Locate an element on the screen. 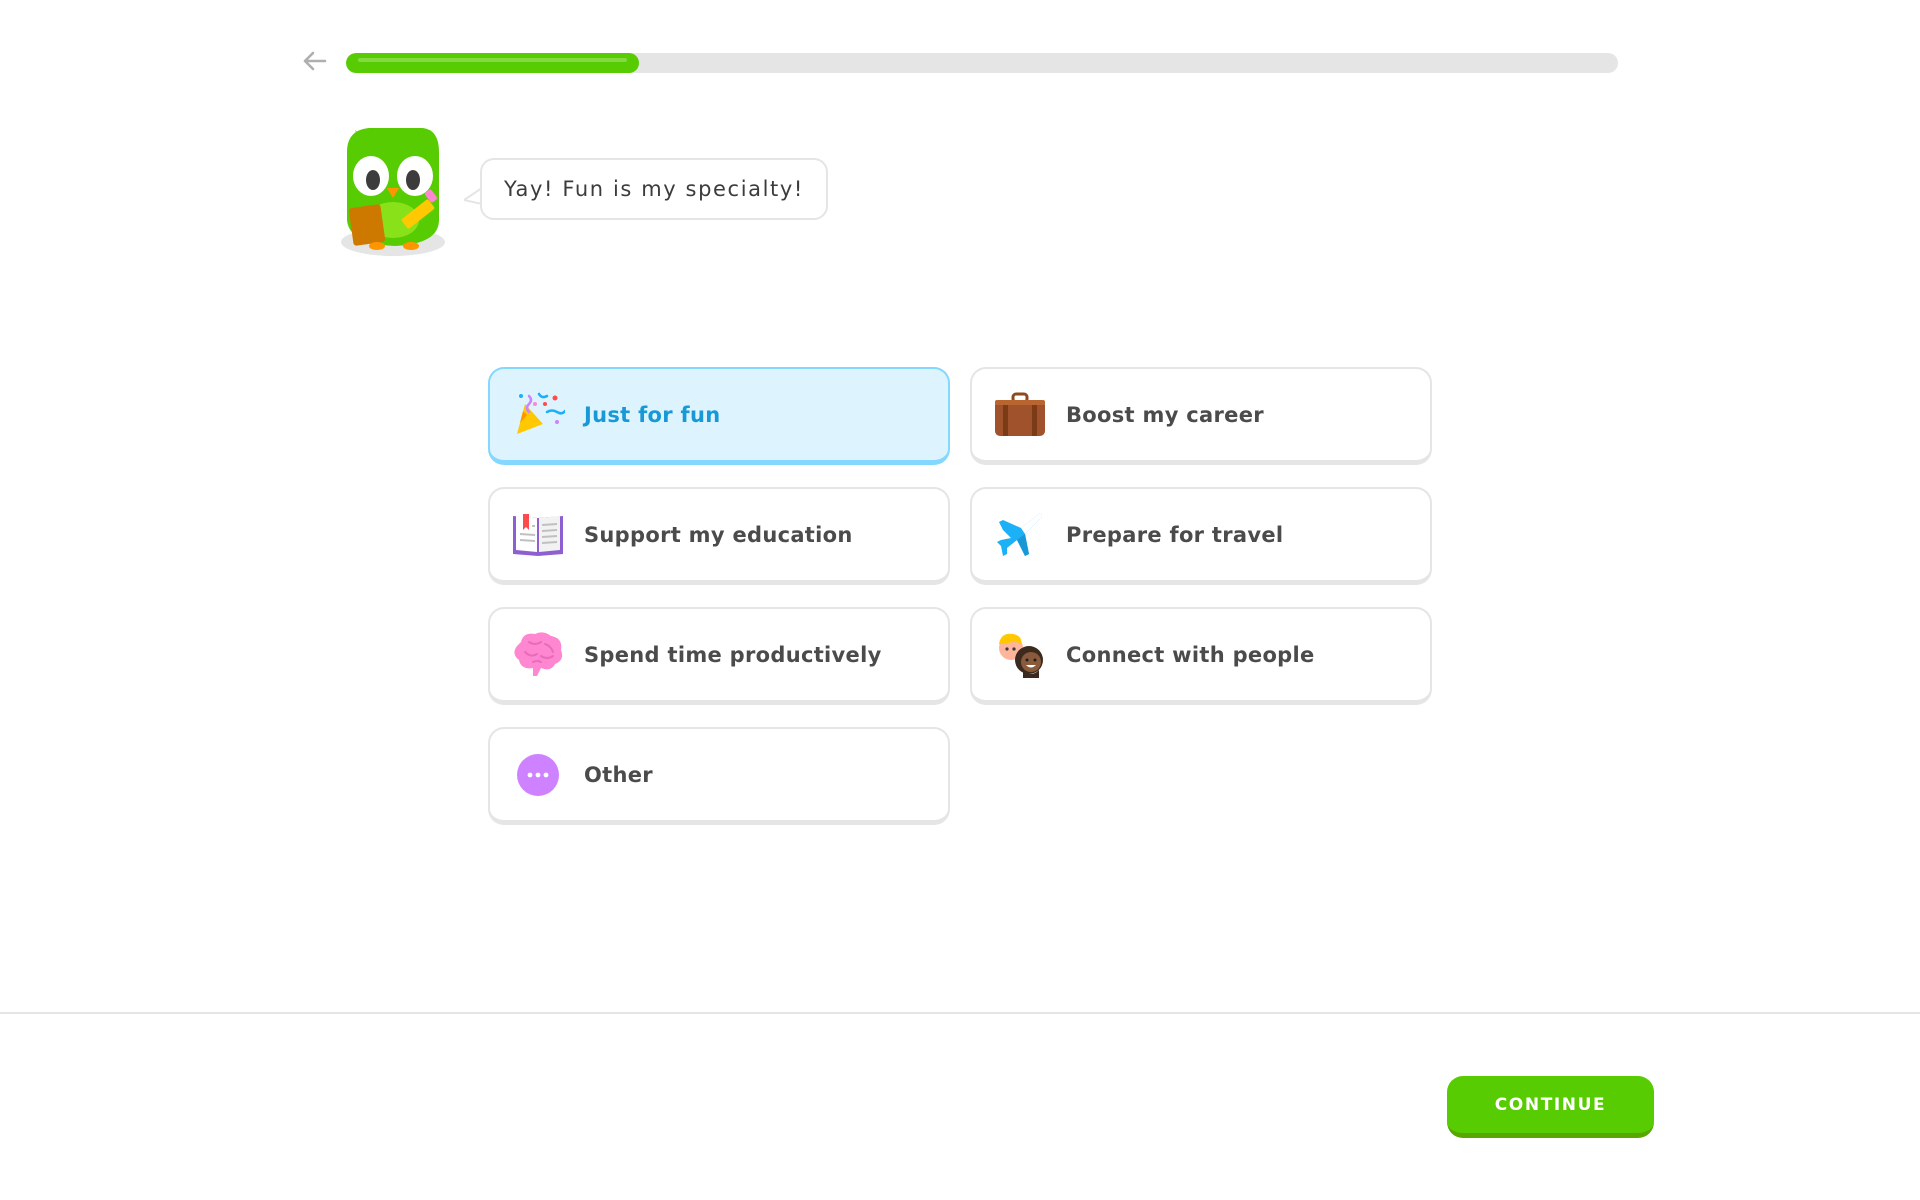 This screenshot has height=1200, width=1920. option-label: Other is located at coordinates (618, 774).